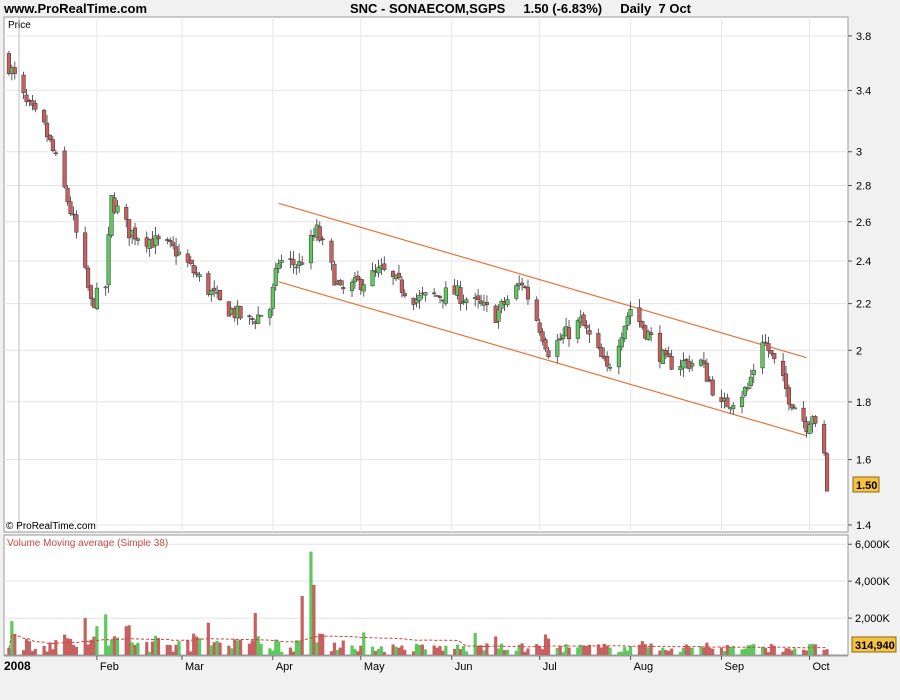  Describe the element at coordinates (735, 667) in the screenshot. I see `month-label: Sep` at that location.